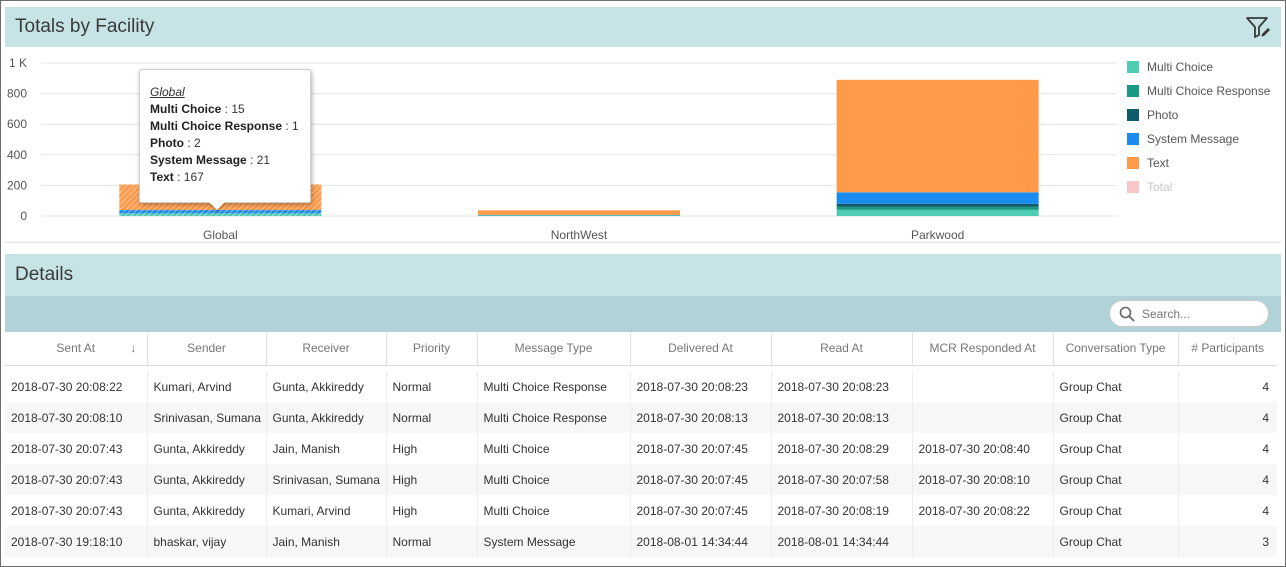  Describe the element at coordinates (701, 479) in the screenshot. I see `table-cell: 2018-07-30 20:07:45` at that location.